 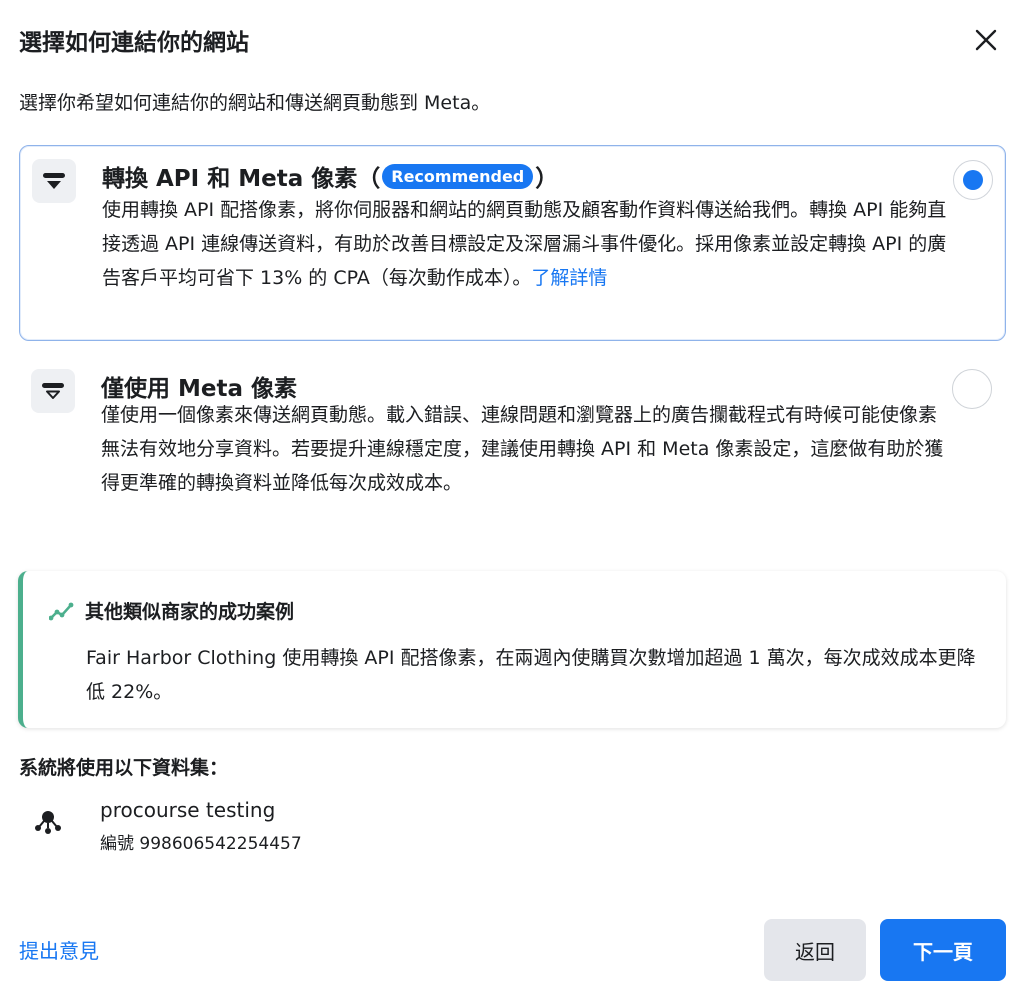 What do you see at coordinates (815, 950) in the screenshot?
I see `back-button: 返回` at bounding box center [815, 950].